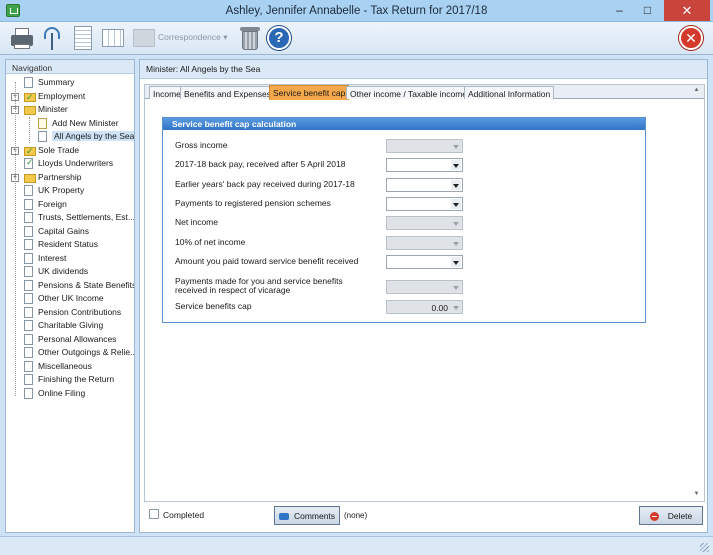 This screenshot has height=555, width=713. I want to click on nav-item: Interest, so click(70, 259).